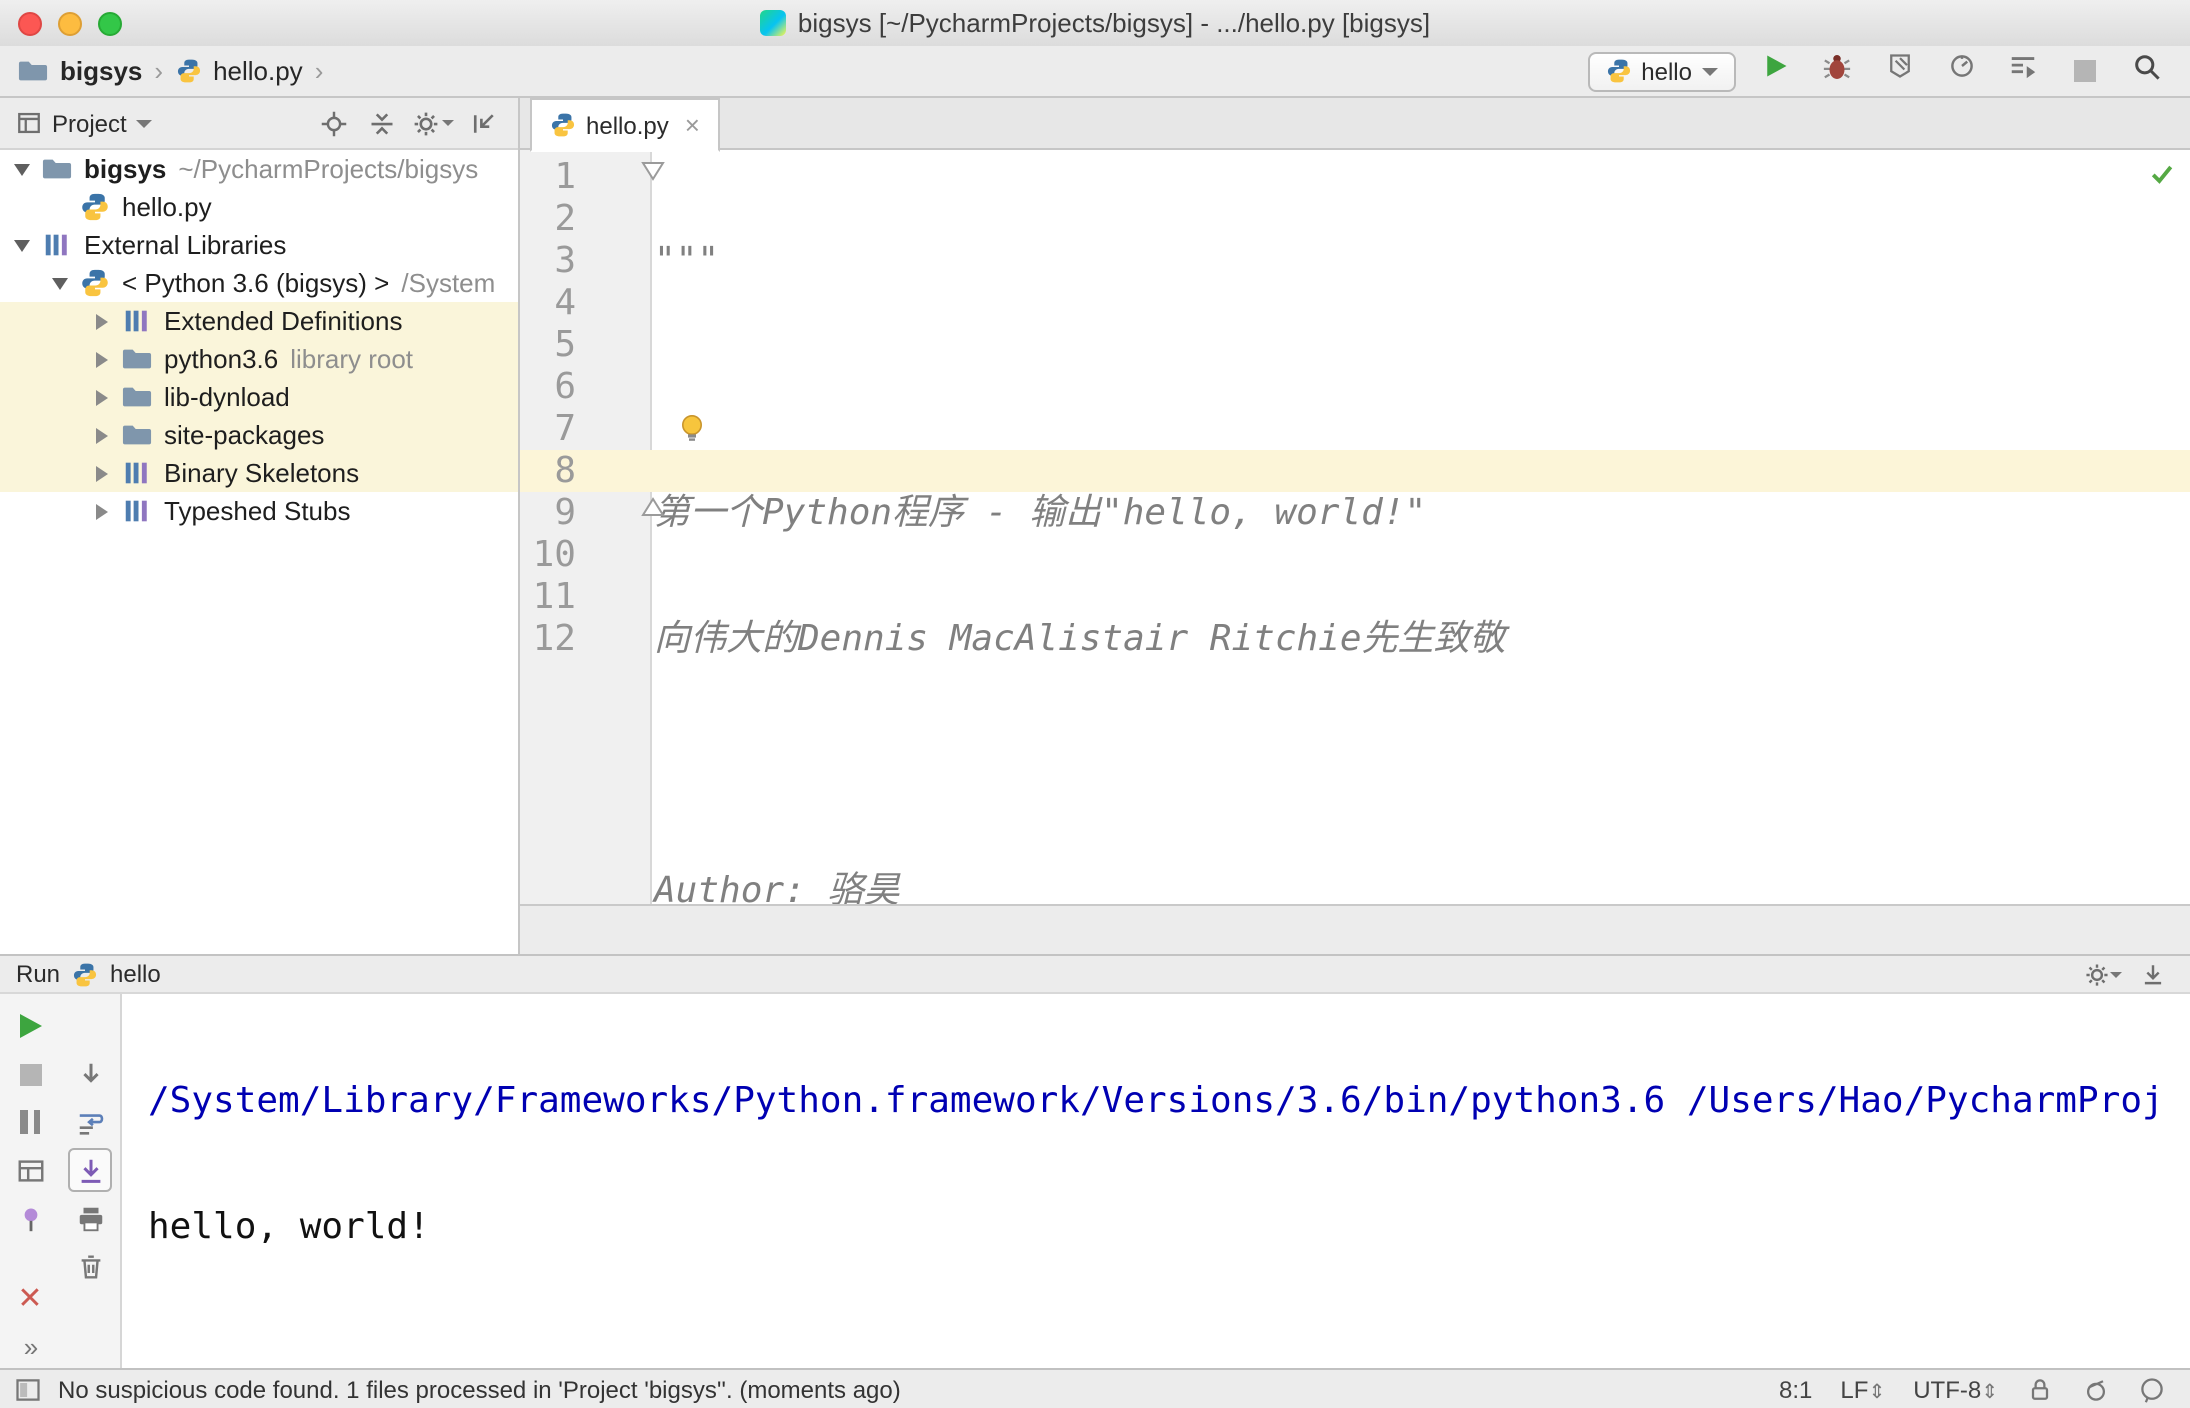 Image resolution: width=2190 pixels, height=1408 pixels. I want to click on tab-hello-py: hello.py ×, so click(625, 125).